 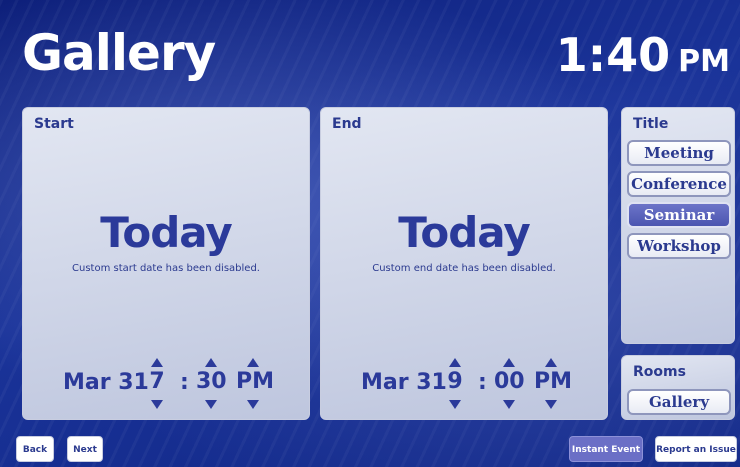 What do you see at coordinates (85, 449) in the screenshot?
I see `next-button: Next` at bounding box center [85, 449].